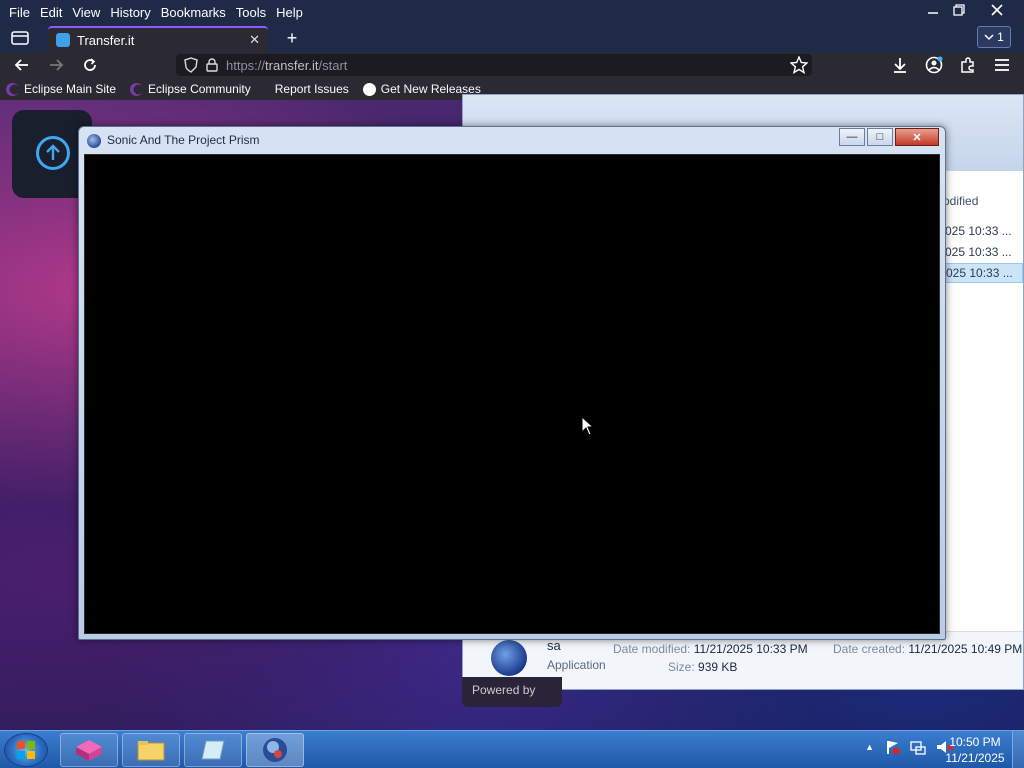 Image resolution: width=1024 pixels, height=768 pixels. I want to click on menu-edit: Edit, so click(51, 12).